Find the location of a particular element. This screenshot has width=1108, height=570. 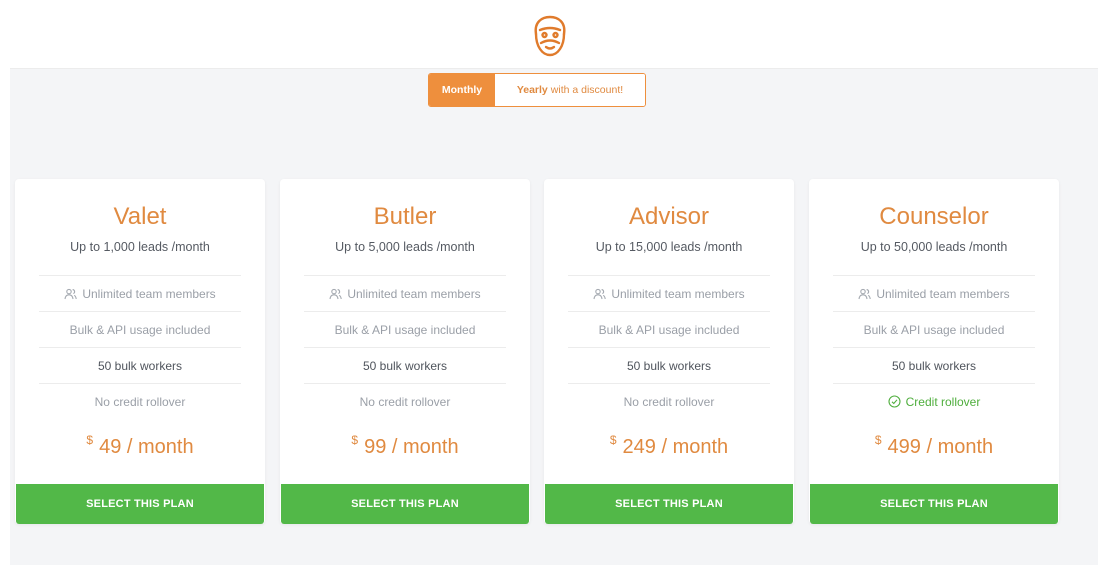

plan-name: Valet is located at coordinates (140, 216).